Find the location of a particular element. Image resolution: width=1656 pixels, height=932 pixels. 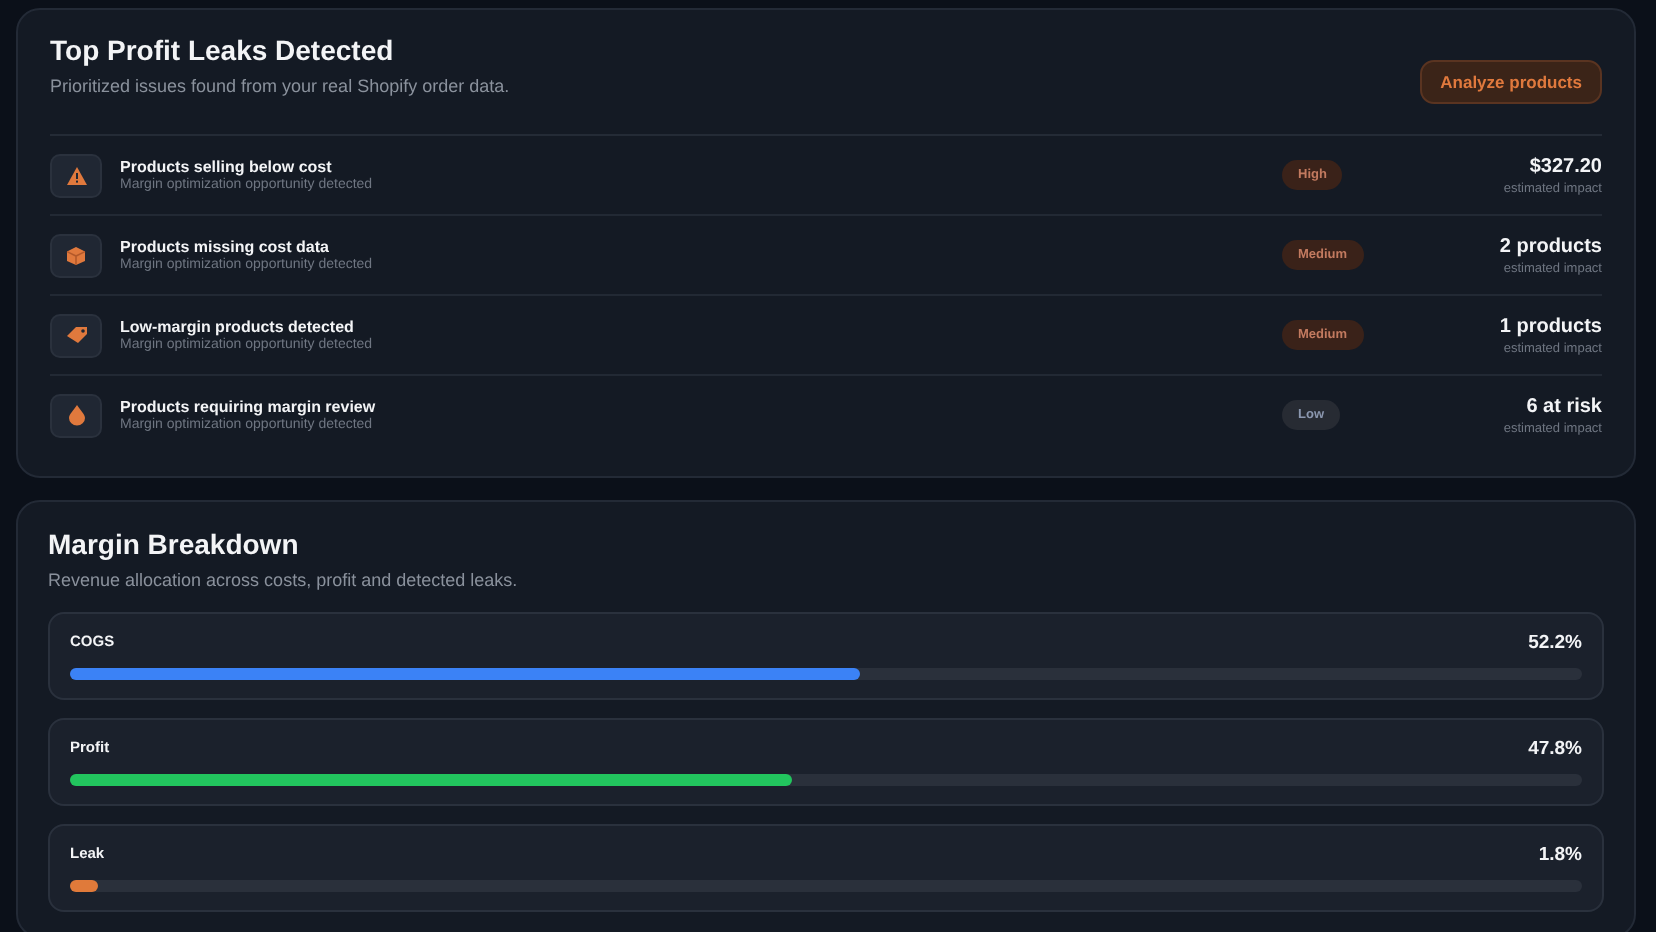

leak-title: Products selling below cost is located at coordinates (227, 167).